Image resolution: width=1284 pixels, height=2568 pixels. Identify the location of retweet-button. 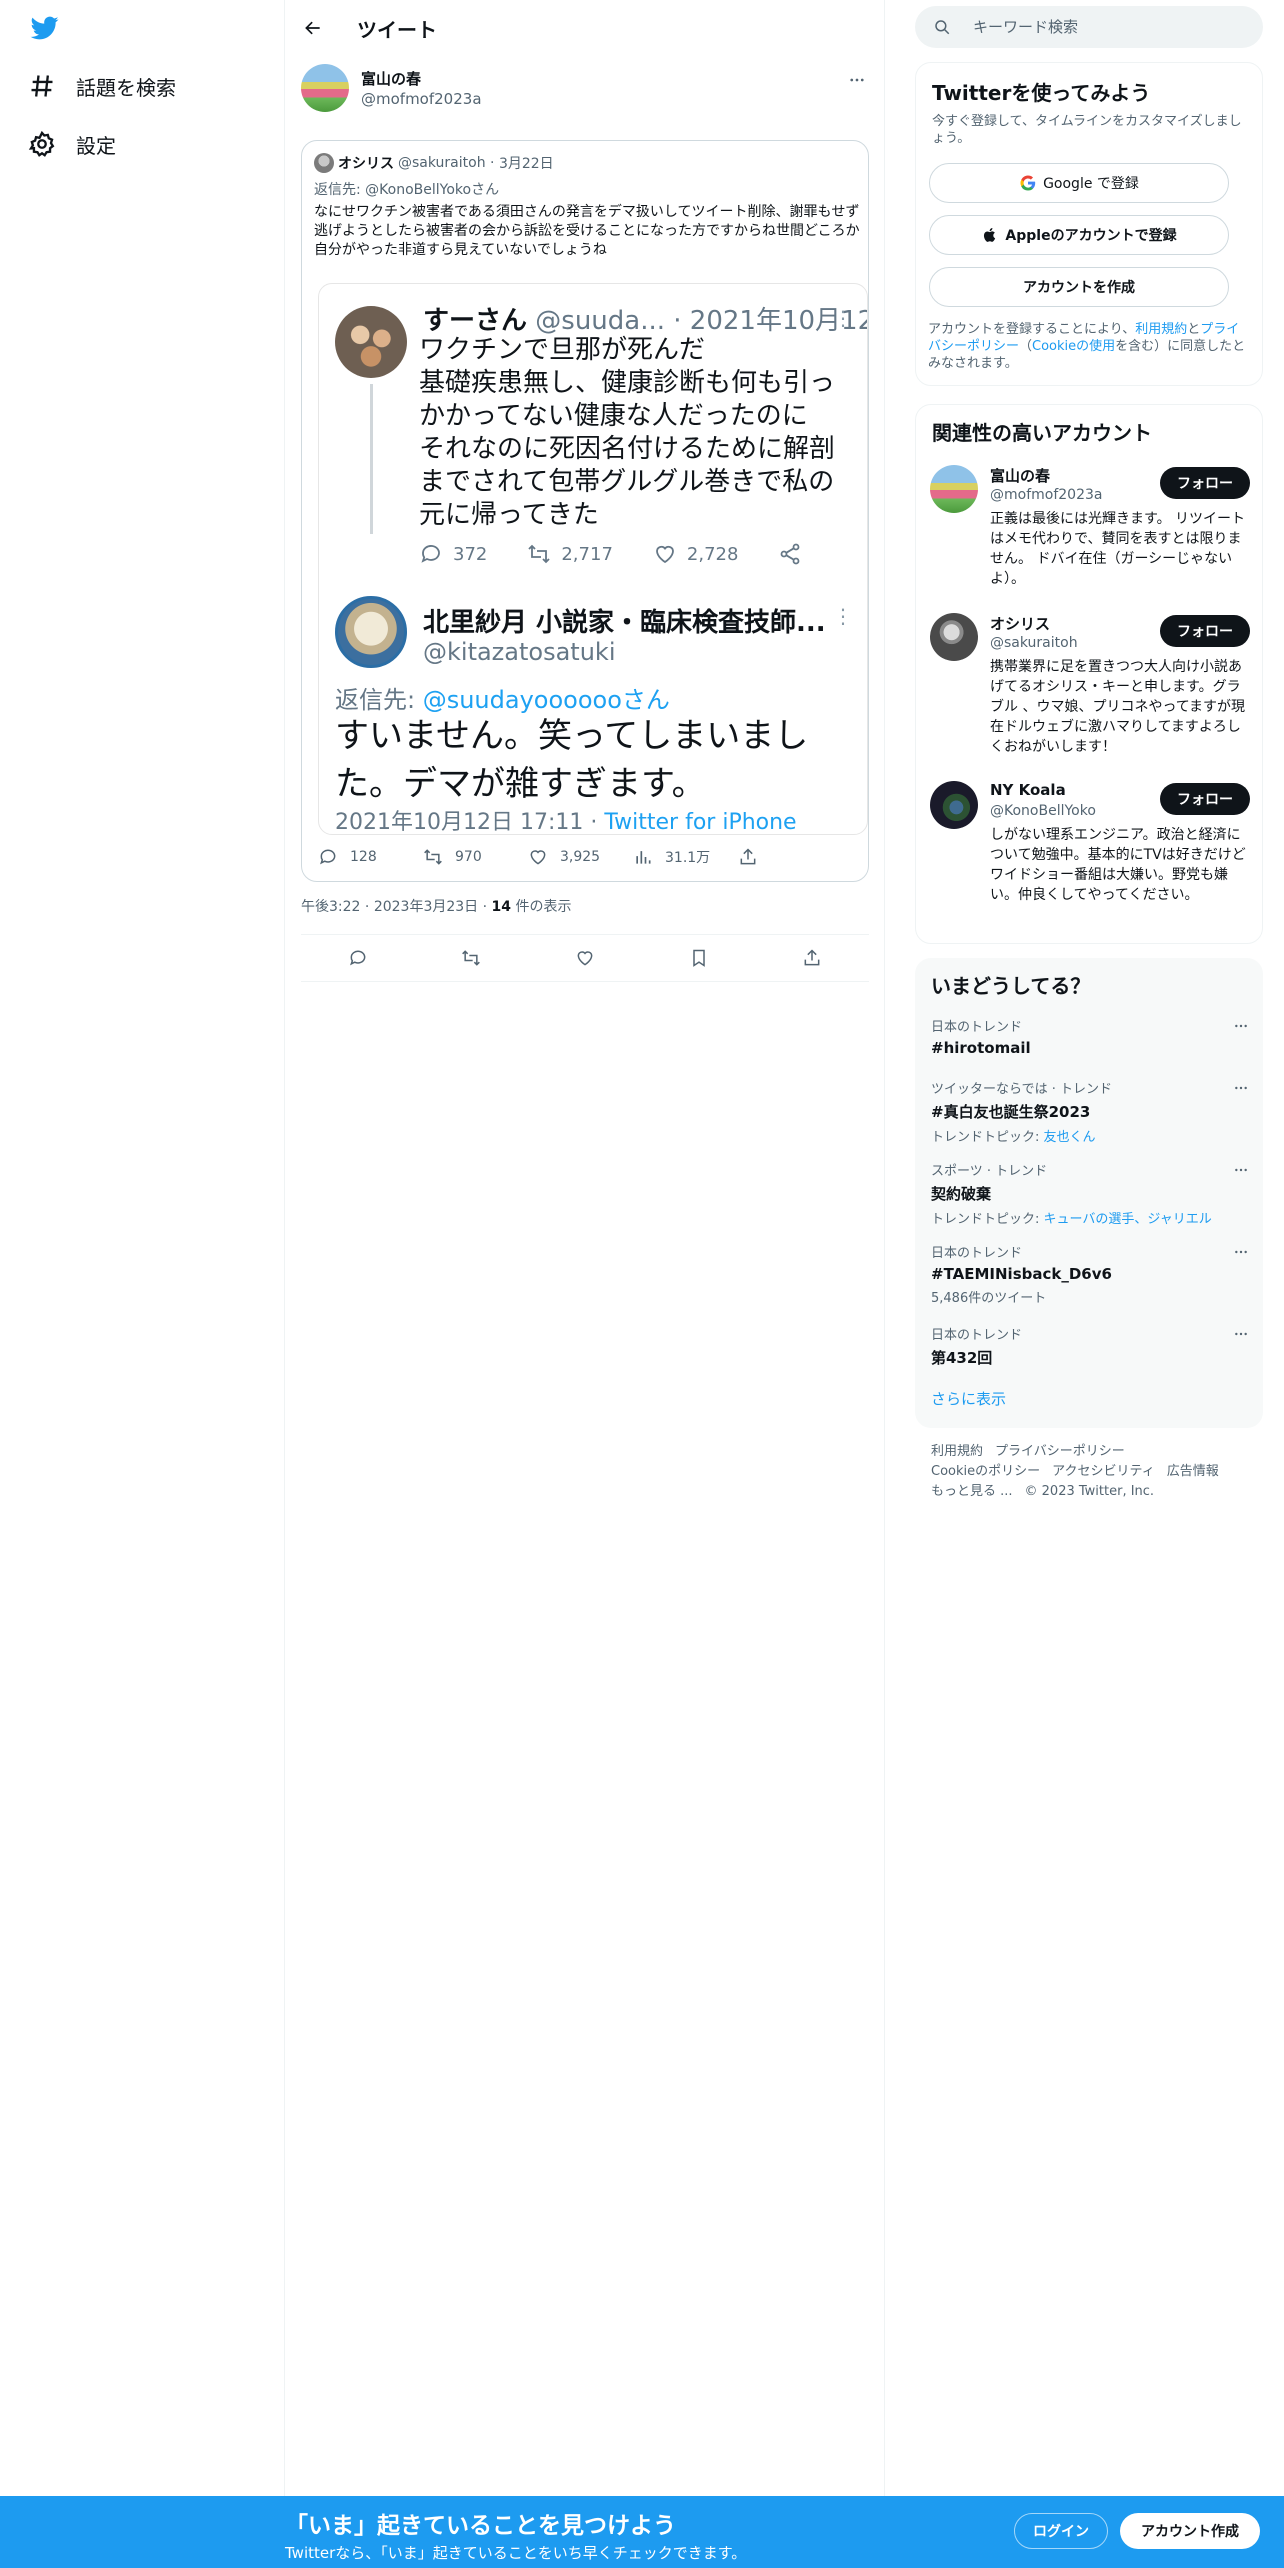
(471, 958).